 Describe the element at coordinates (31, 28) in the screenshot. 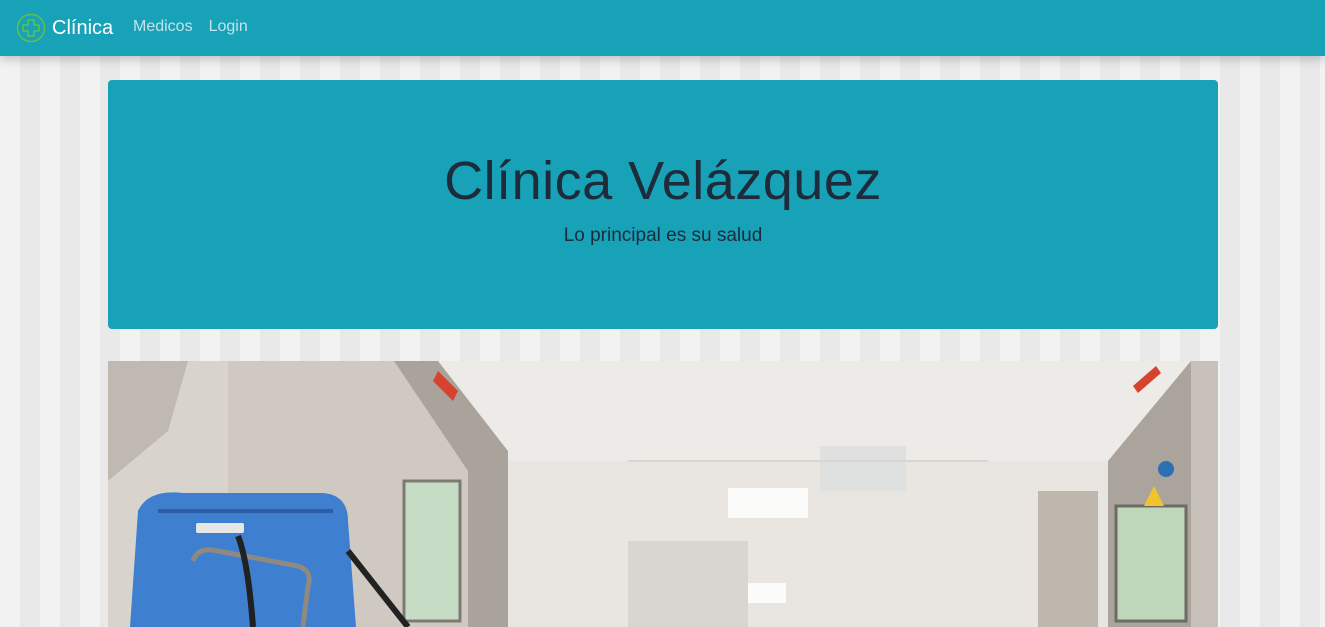

I see `medical-cross-icon` at that location.